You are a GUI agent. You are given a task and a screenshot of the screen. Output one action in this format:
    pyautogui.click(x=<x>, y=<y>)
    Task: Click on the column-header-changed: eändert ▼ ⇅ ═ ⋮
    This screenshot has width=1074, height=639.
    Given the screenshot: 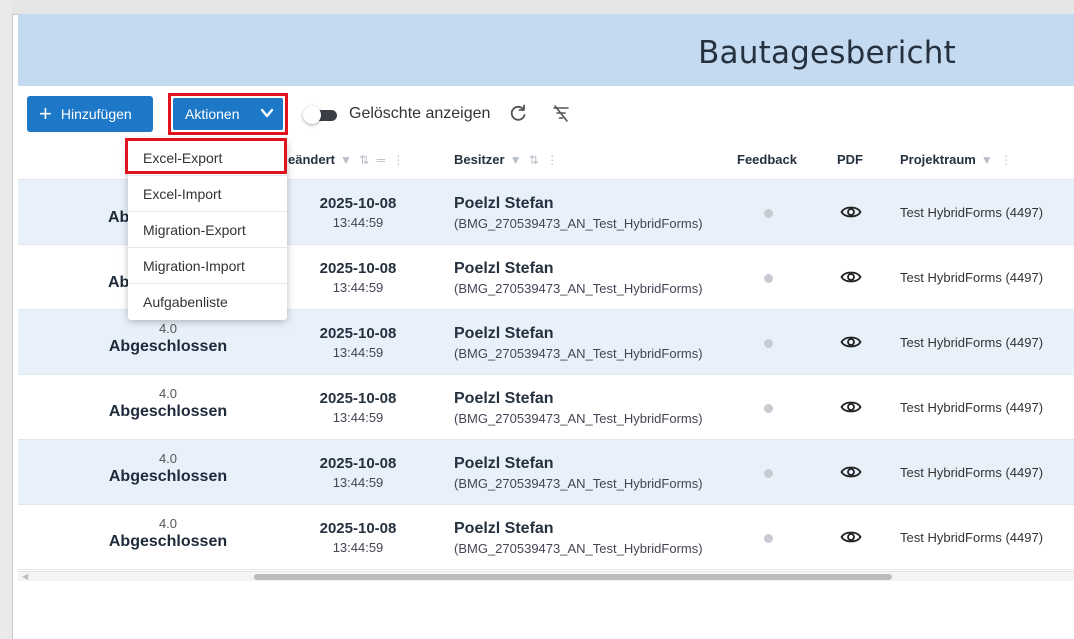 What is the action you would take?
    pyautogui.click(x=347, y=159)
    